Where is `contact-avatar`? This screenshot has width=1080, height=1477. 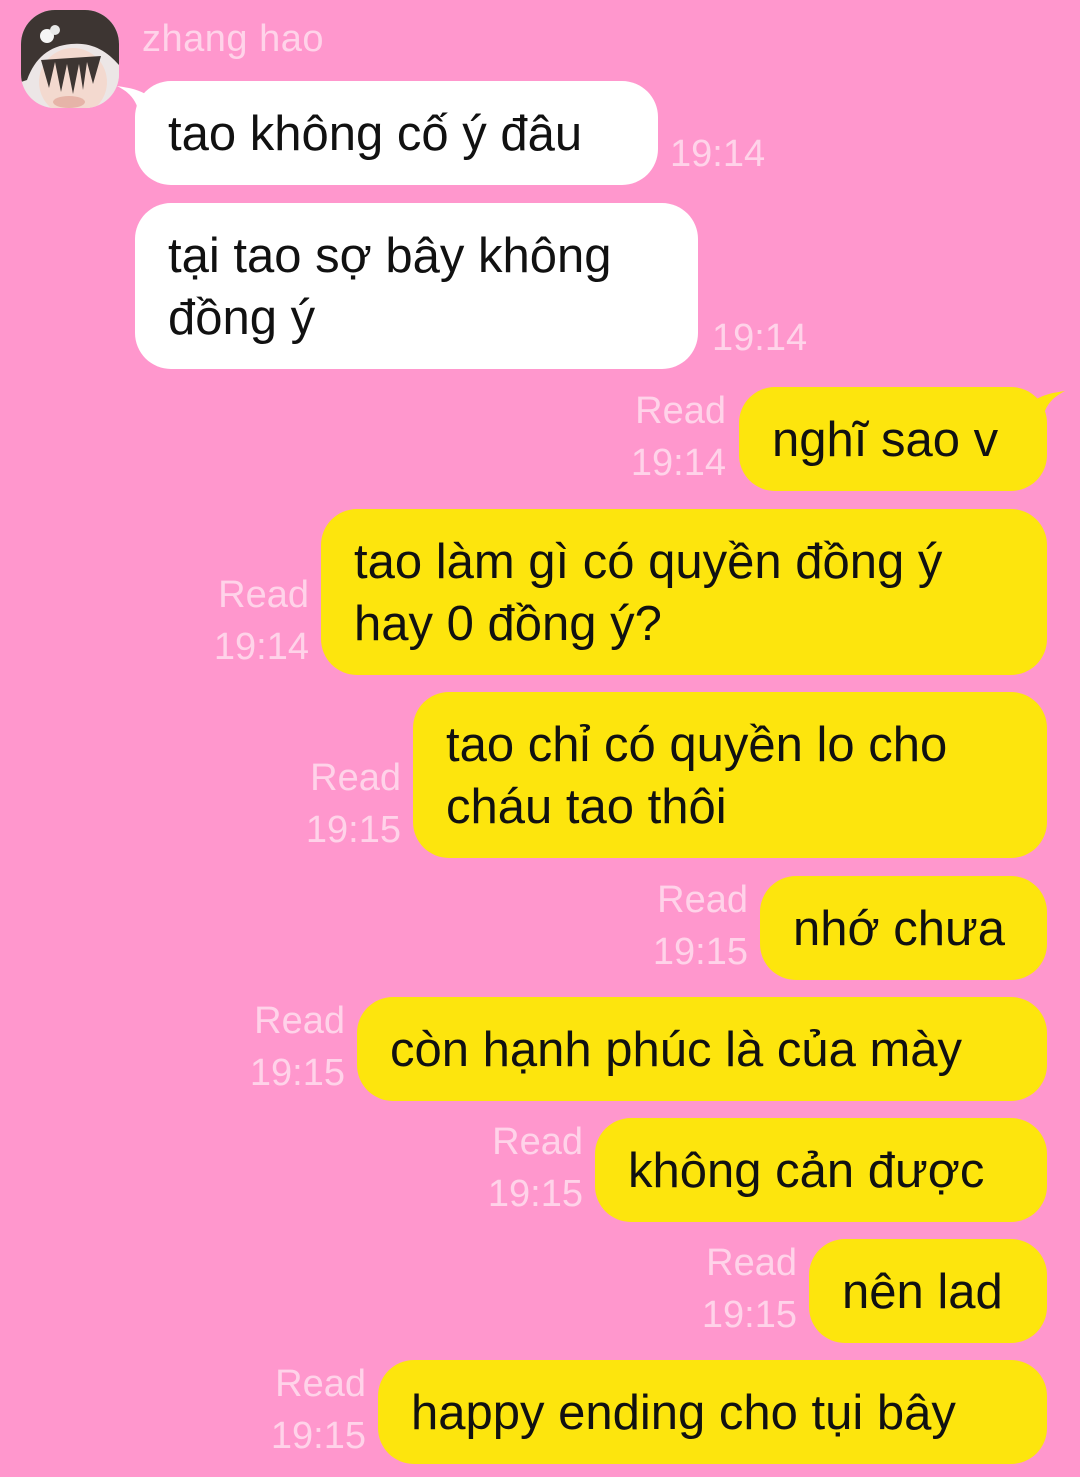 contact-avatar is located at coordinates (70, 59).